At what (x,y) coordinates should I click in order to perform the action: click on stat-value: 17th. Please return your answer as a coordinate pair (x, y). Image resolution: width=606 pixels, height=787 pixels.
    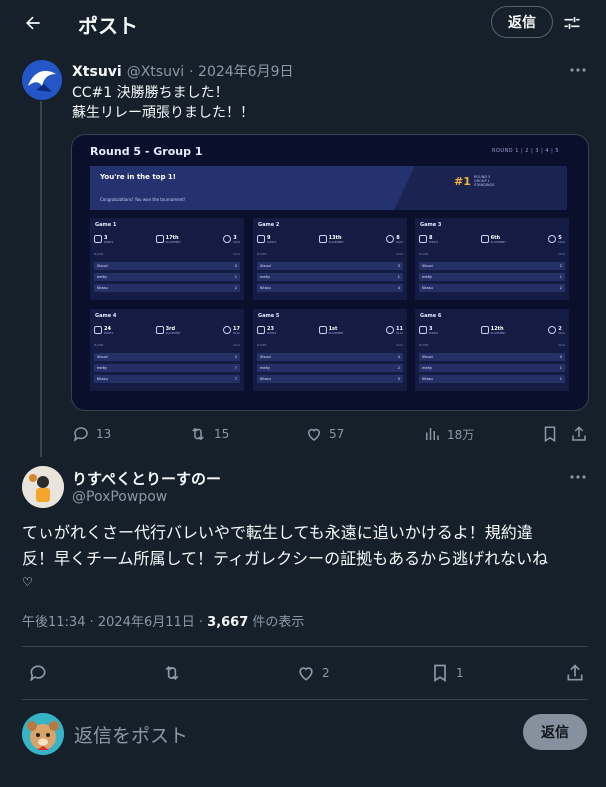
    Looking at the image, I should click on (172, 237).